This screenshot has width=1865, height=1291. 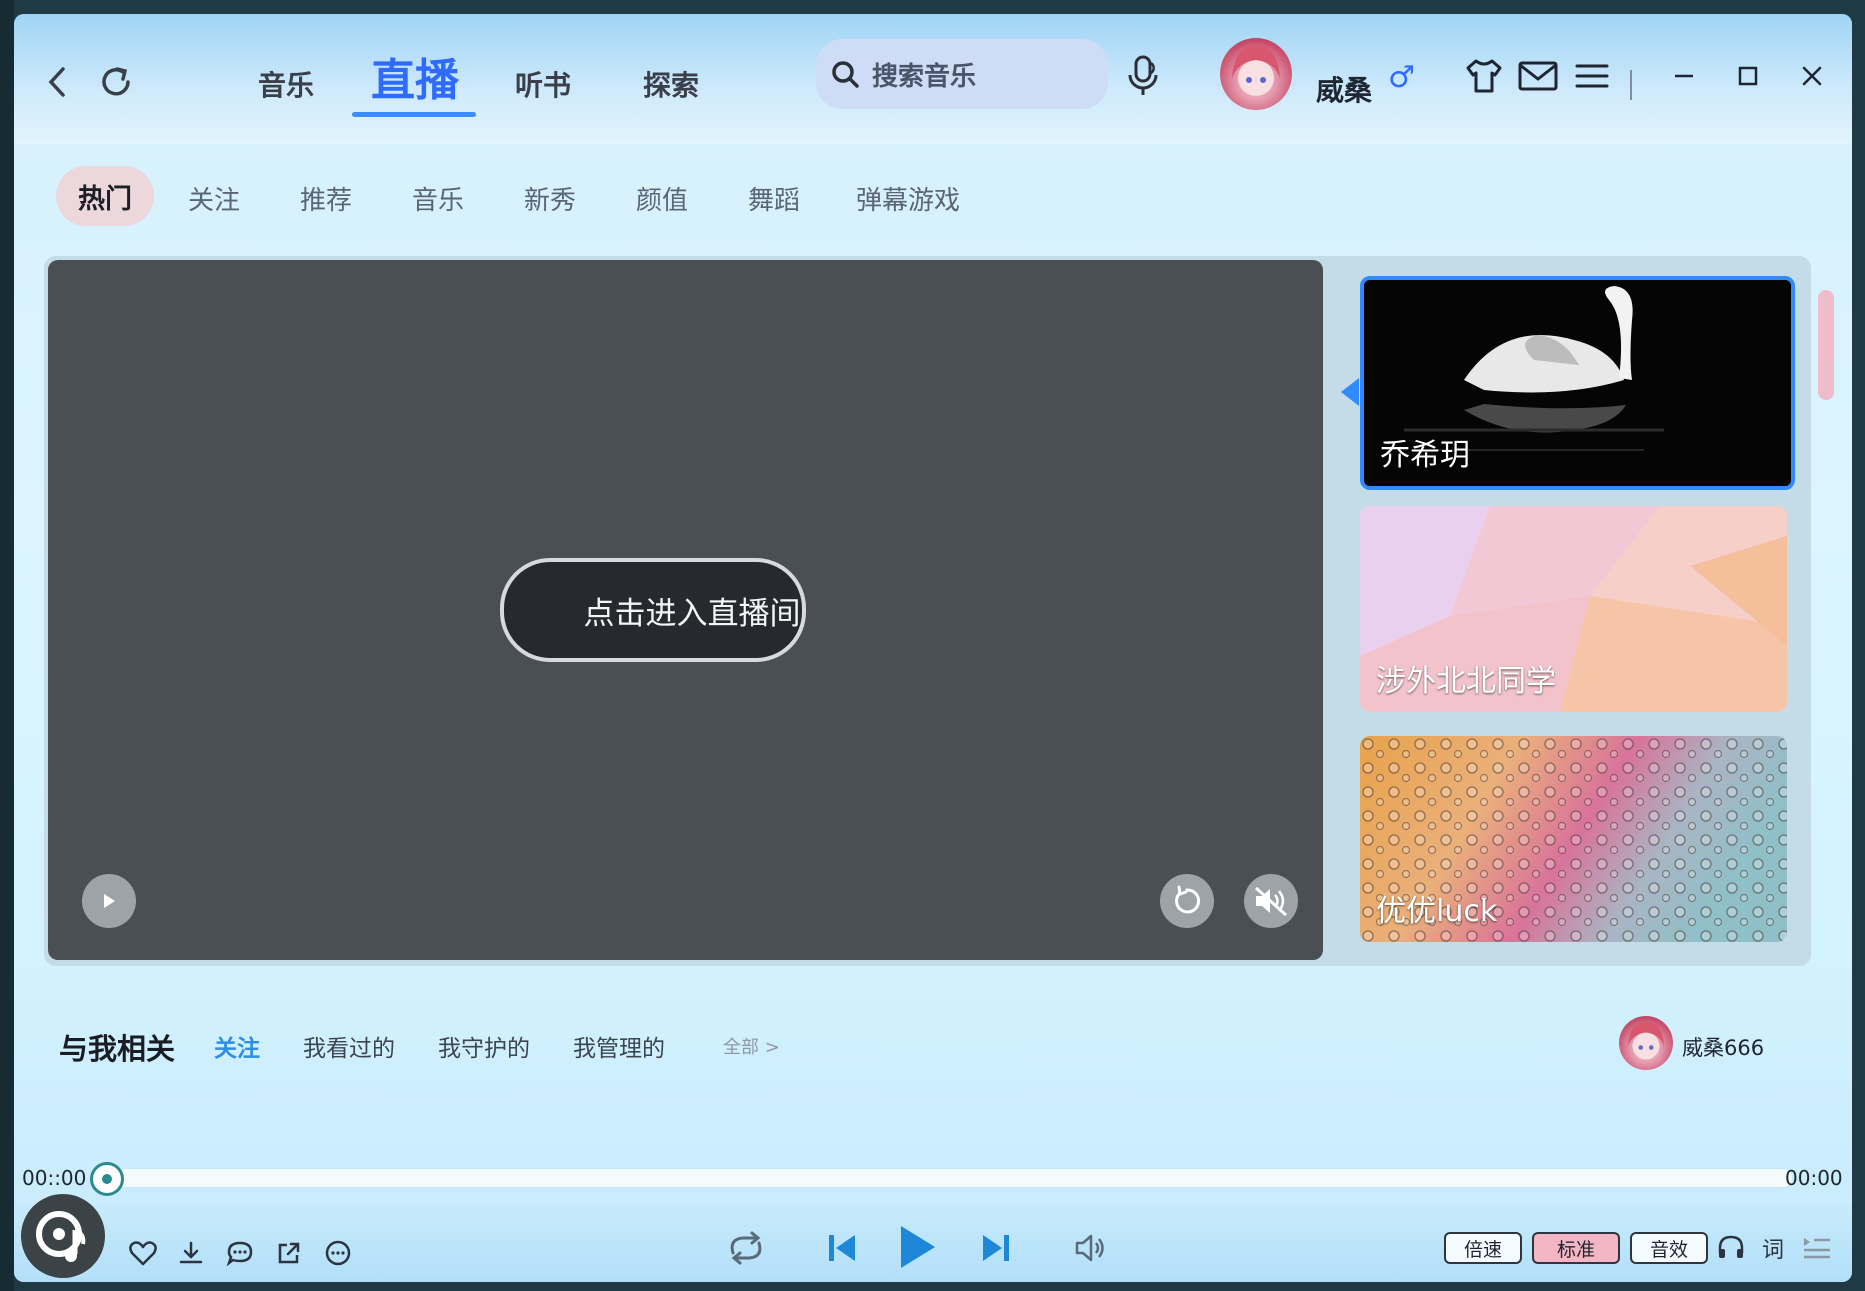 What do you see at coordinates (950, 1178) in the screenshot?
I see `progress-bar` at bounding box center [950, 1178].